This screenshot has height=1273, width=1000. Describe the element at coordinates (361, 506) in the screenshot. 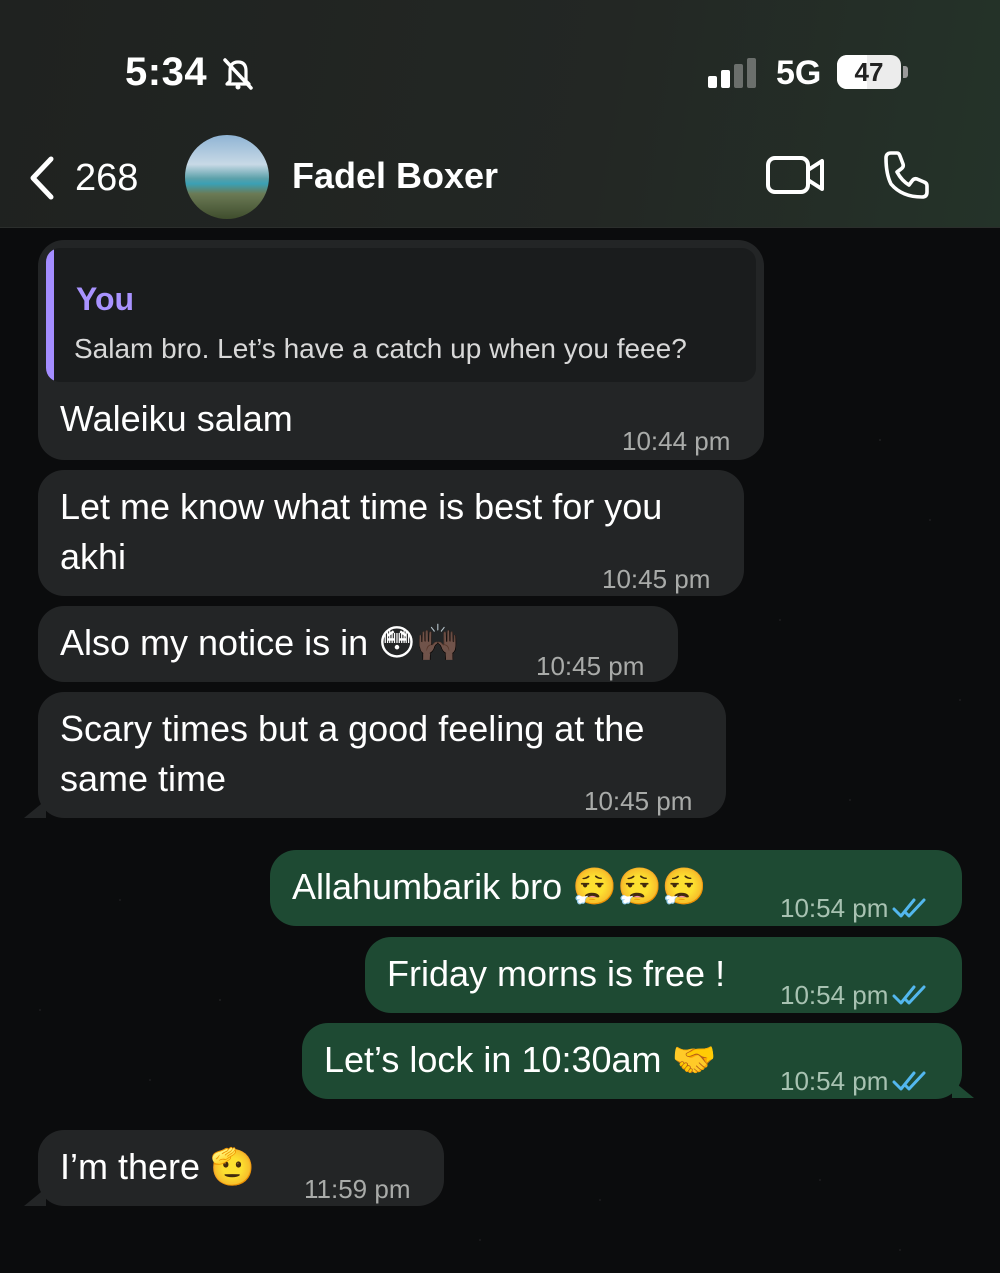

I see `message-text: Let me know what time is best for you` at that location.